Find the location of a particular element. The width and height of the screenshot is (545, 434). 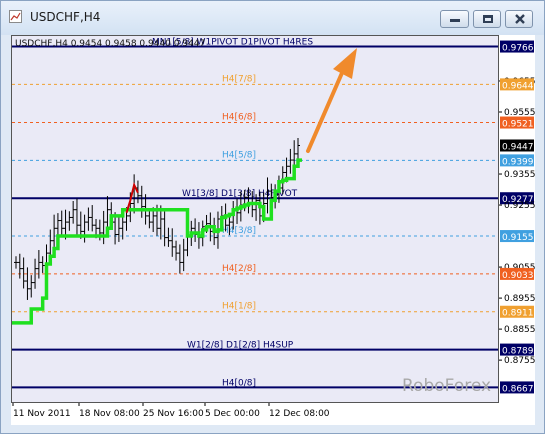

chart-header: USDCHF,H4 0.9454 0.9458 0.9440 0.9447 is located at coordinates (110, 44).